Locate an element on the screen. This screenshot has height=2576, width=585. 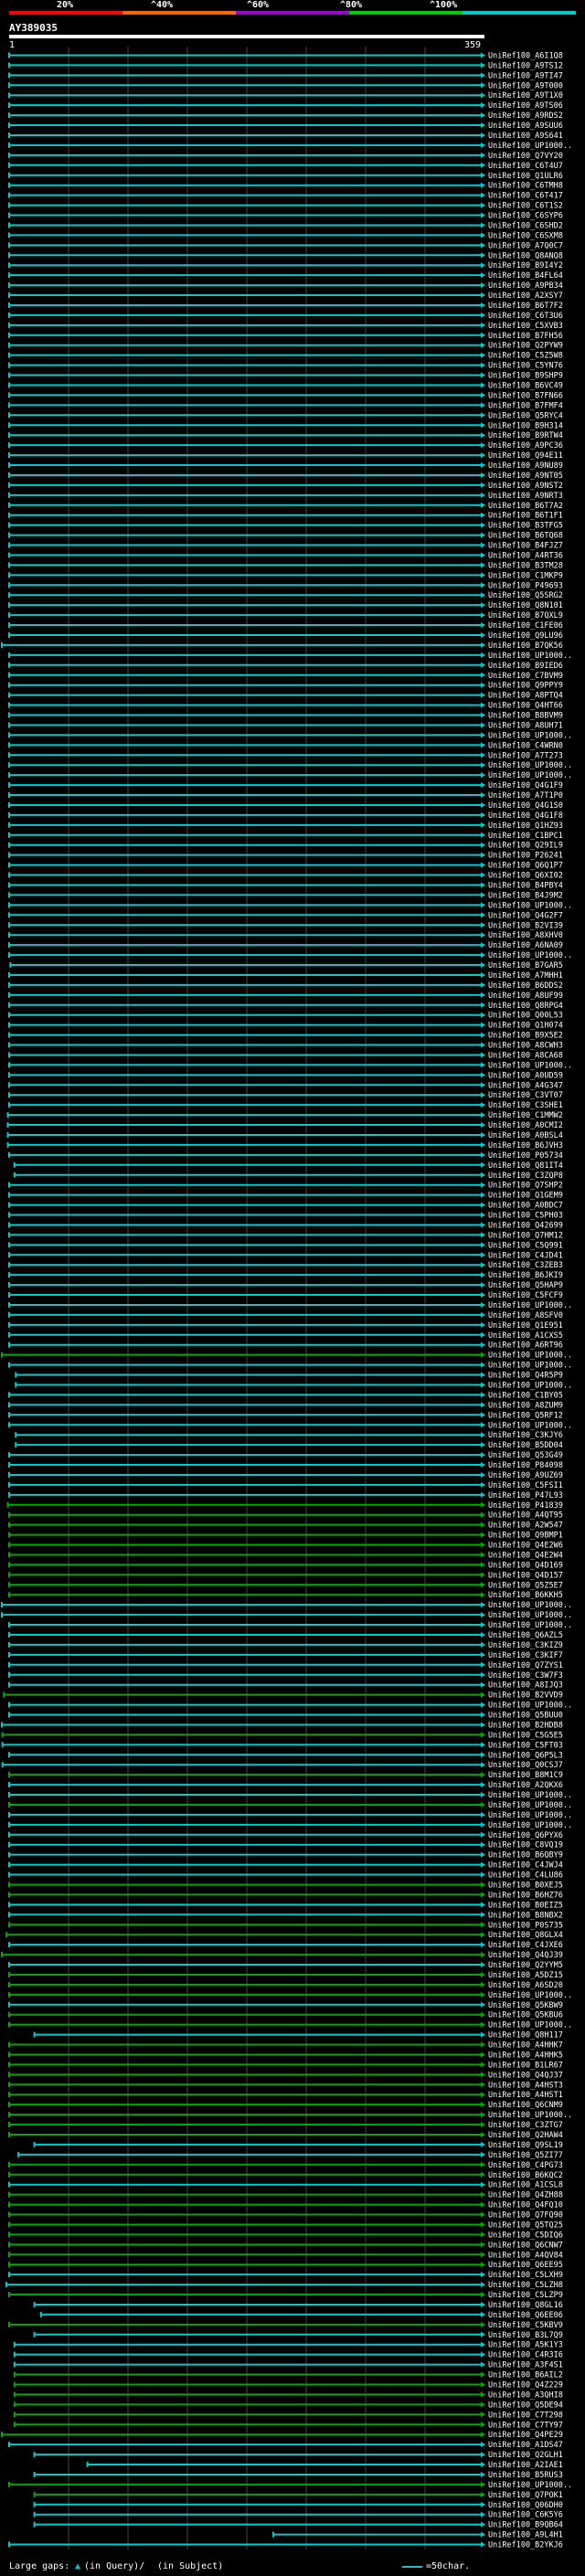
hit-row: UniRef100_P41839 is located at coordinates (284, 1506).